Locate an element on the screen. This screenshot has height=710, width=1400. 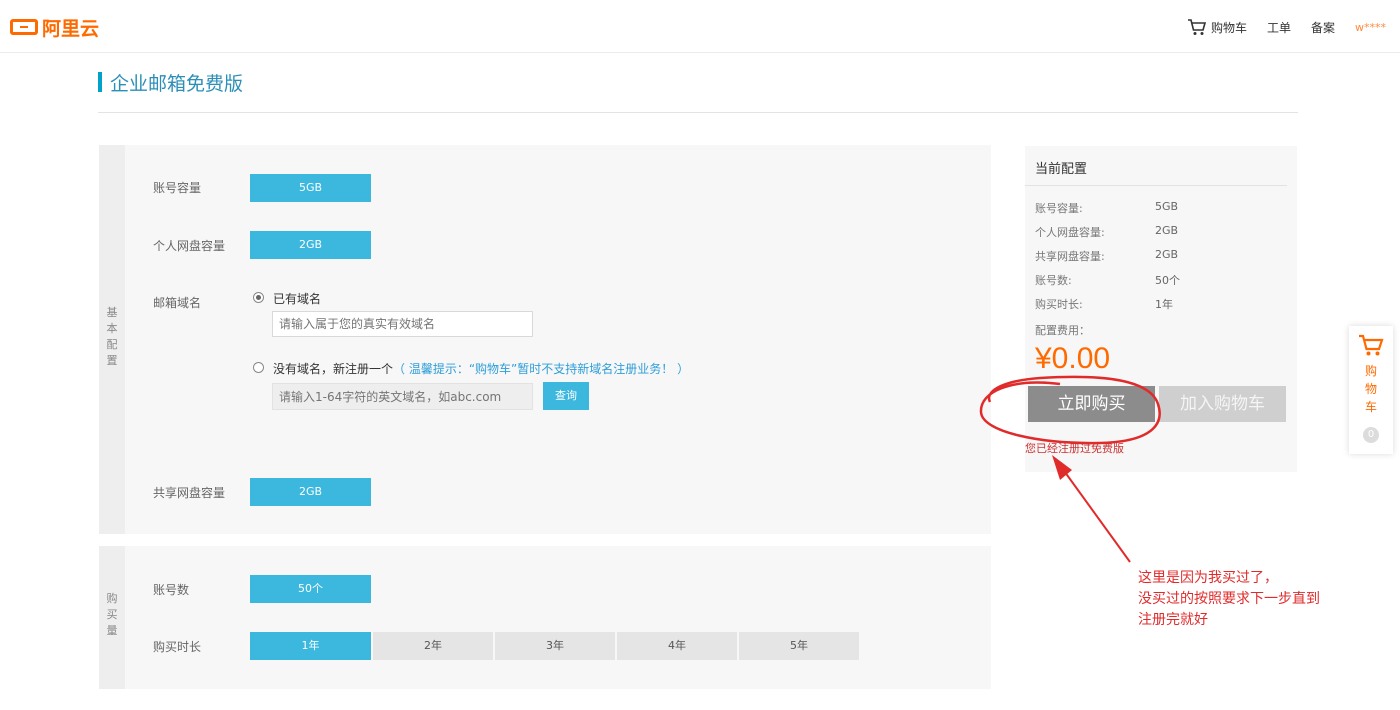
title-divider is located at coordinates (698, 112).